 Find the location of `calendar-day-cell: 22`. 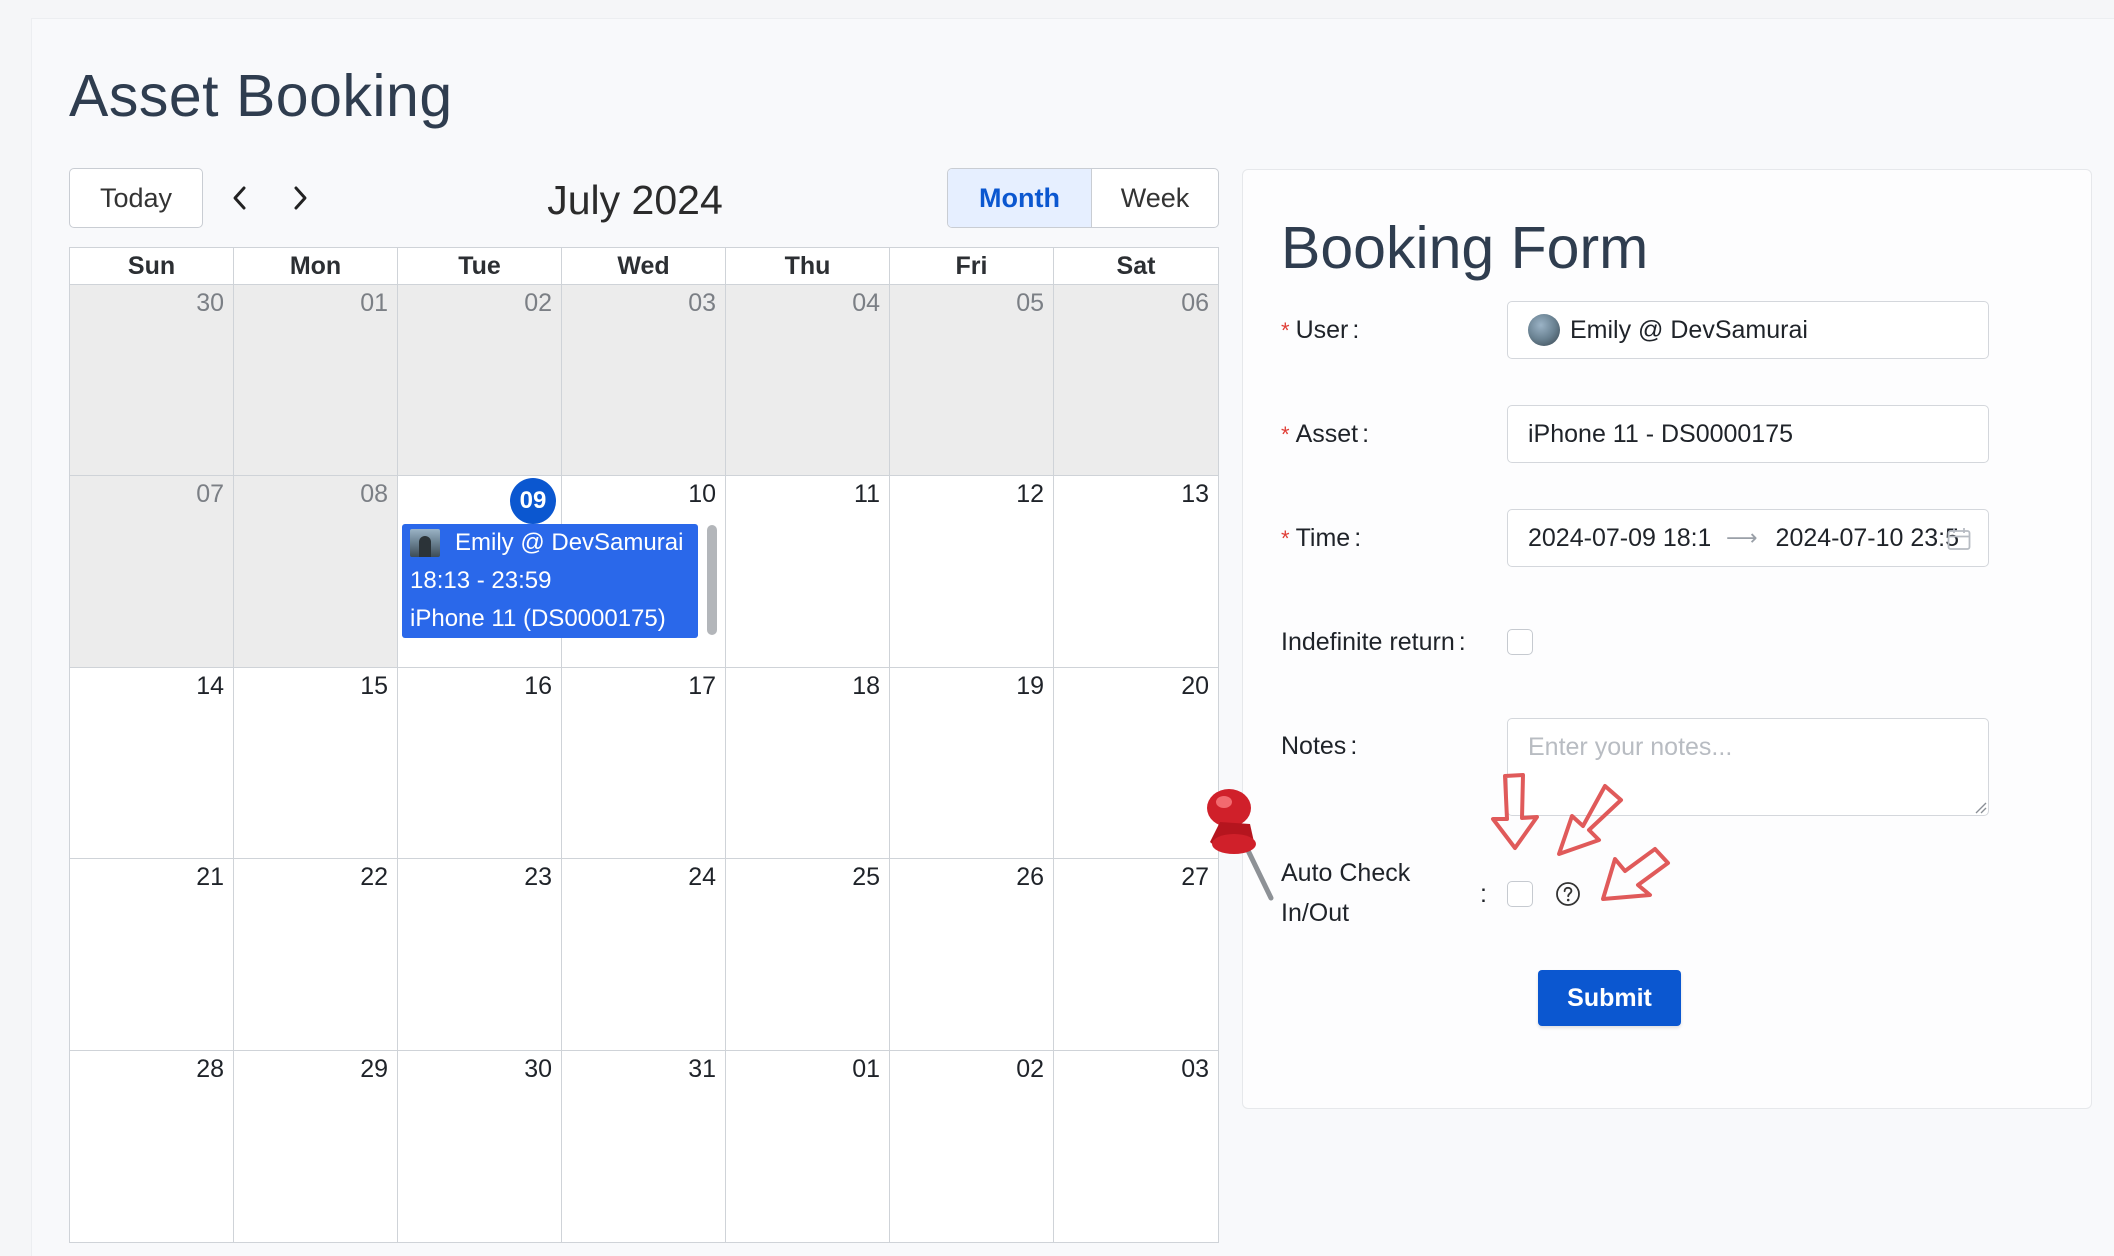

calendar-day-cell: 22 is located at coordinates (316, 955).